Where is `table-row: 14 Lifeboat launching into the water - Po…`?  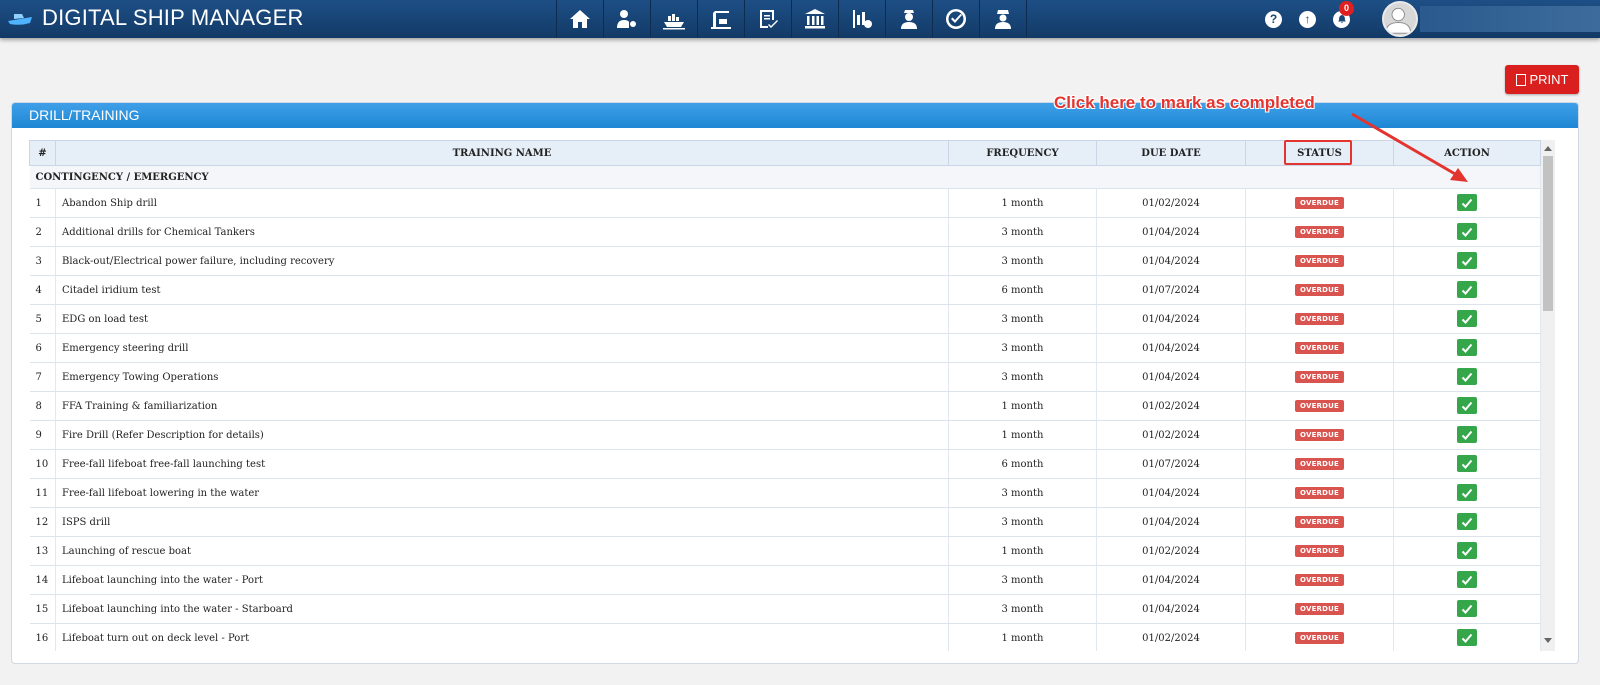 table-row: 14 Lifeboat launching into the water - Po… is located at coordinates (785, 580).